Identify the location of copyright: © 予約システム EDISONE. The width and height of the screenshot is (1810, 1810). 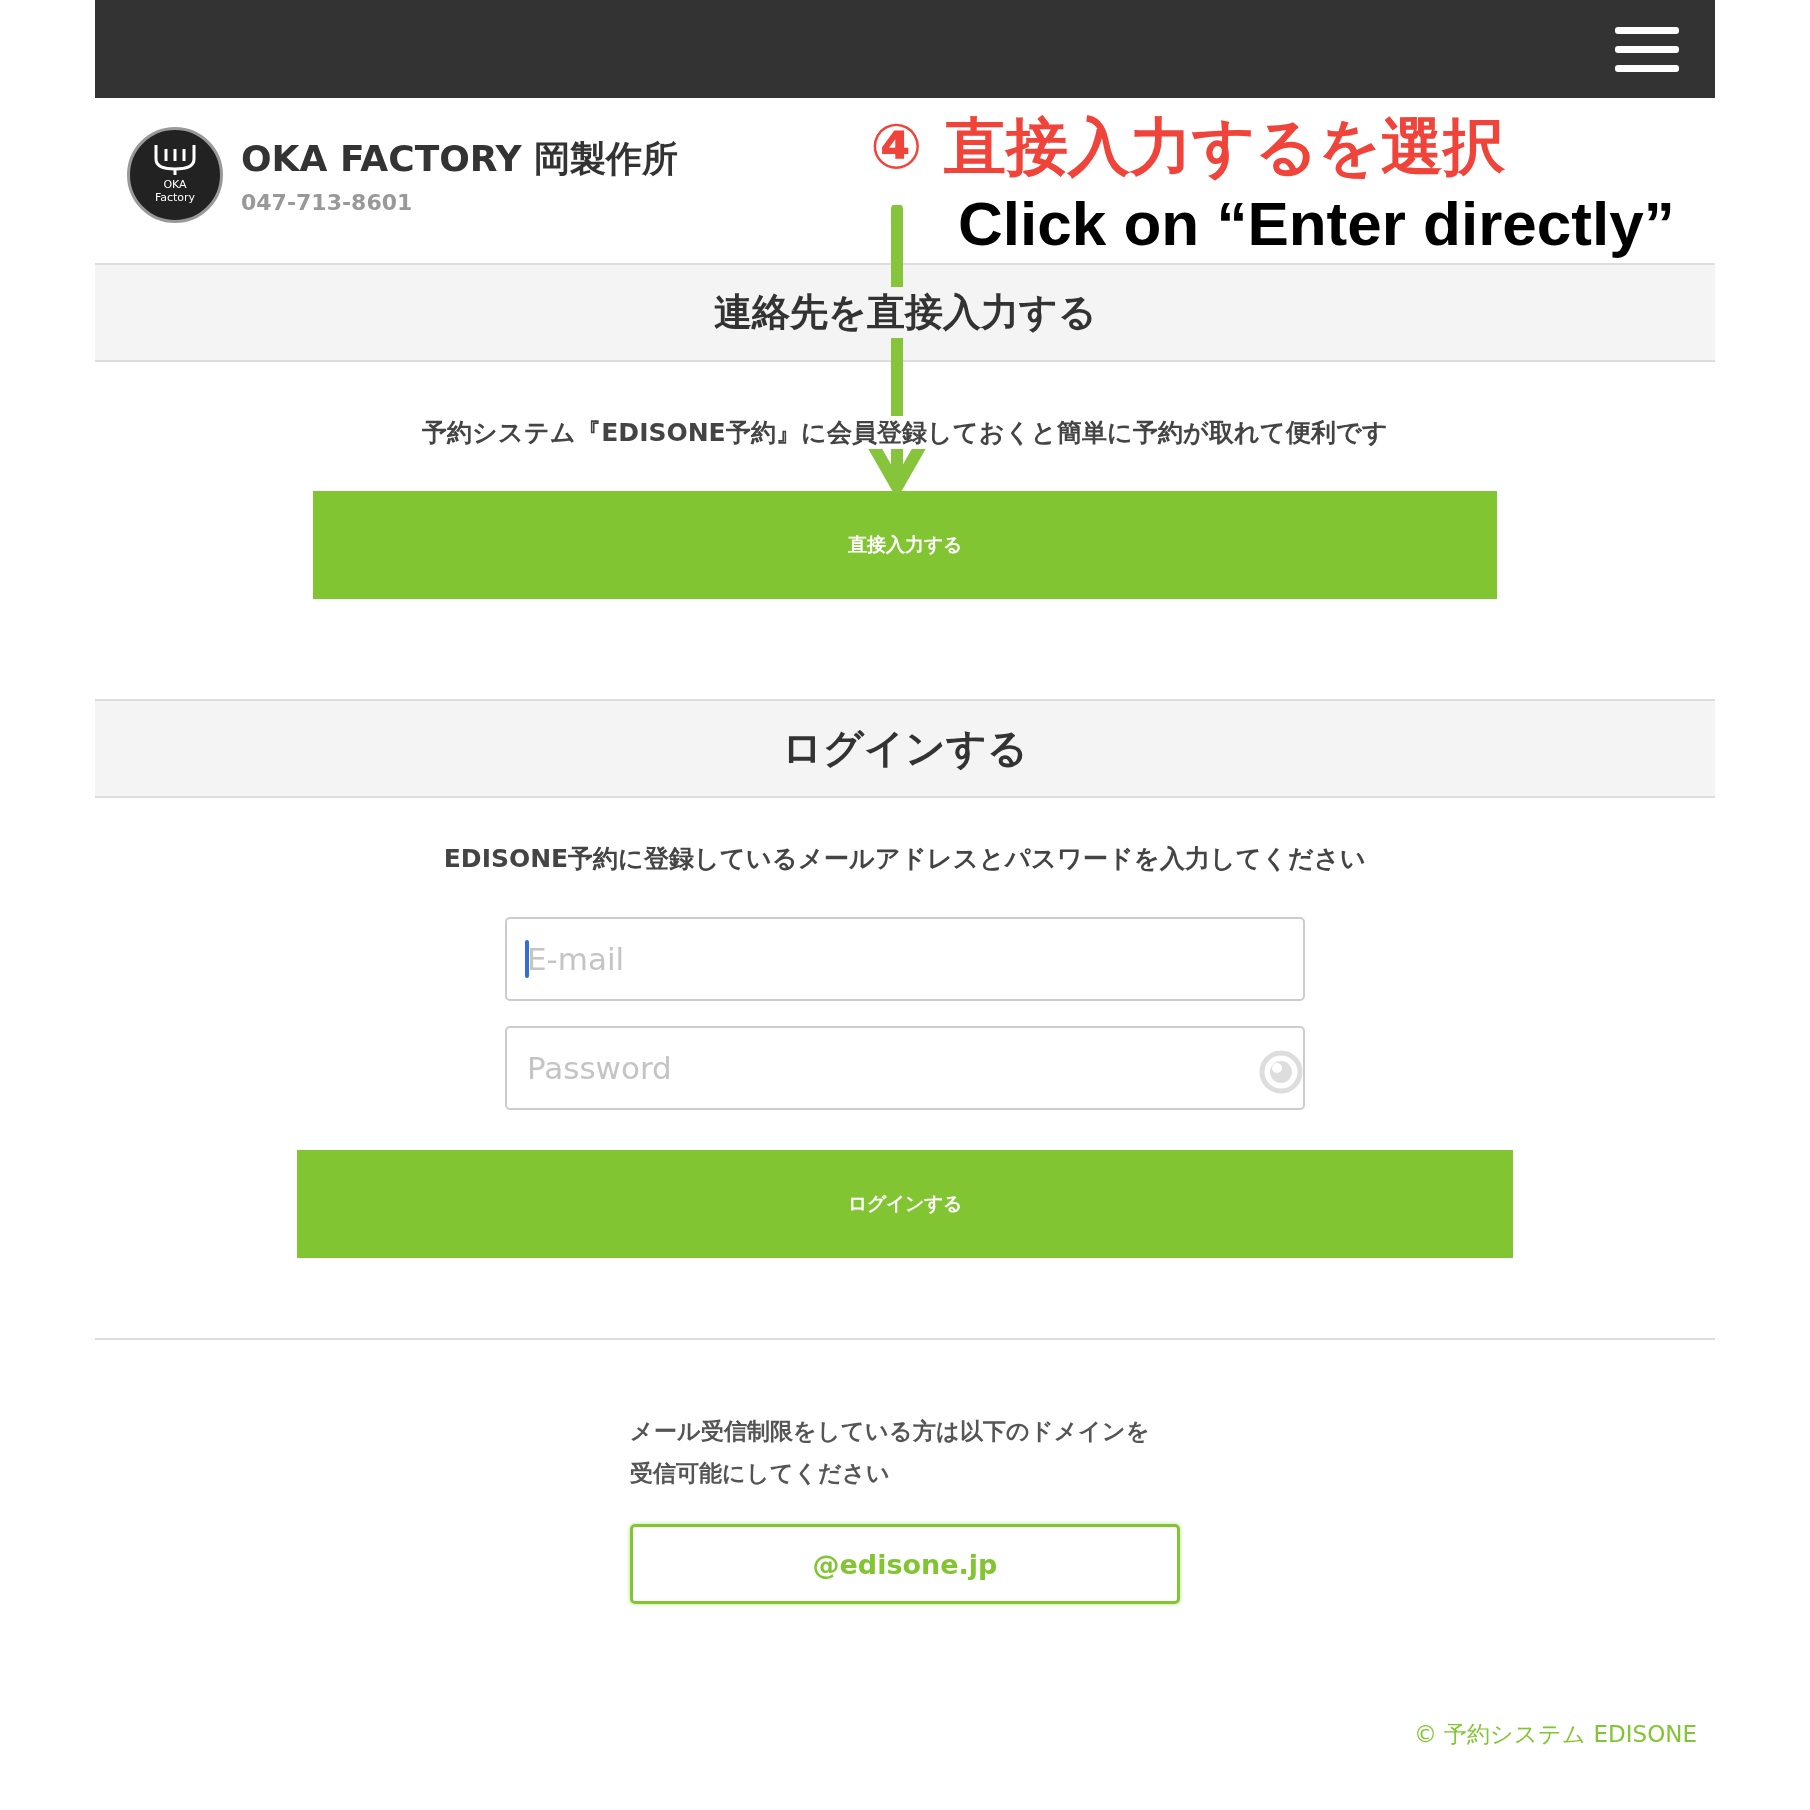
(1555, 1734).